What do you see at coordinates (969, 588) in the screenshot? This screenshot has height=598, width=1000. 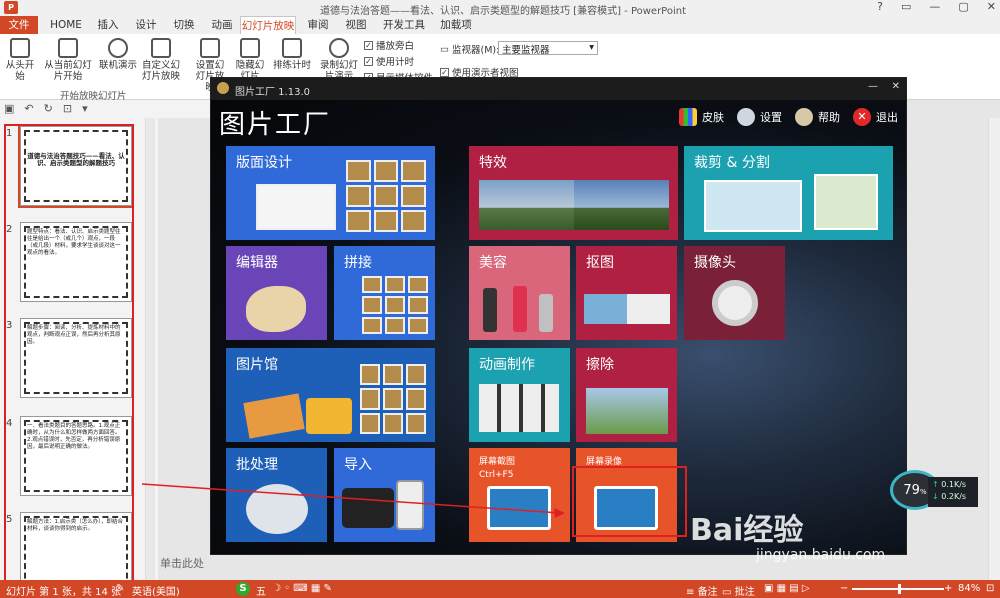 I see `zoom-level: 84%` at bounding box center [969, 588].